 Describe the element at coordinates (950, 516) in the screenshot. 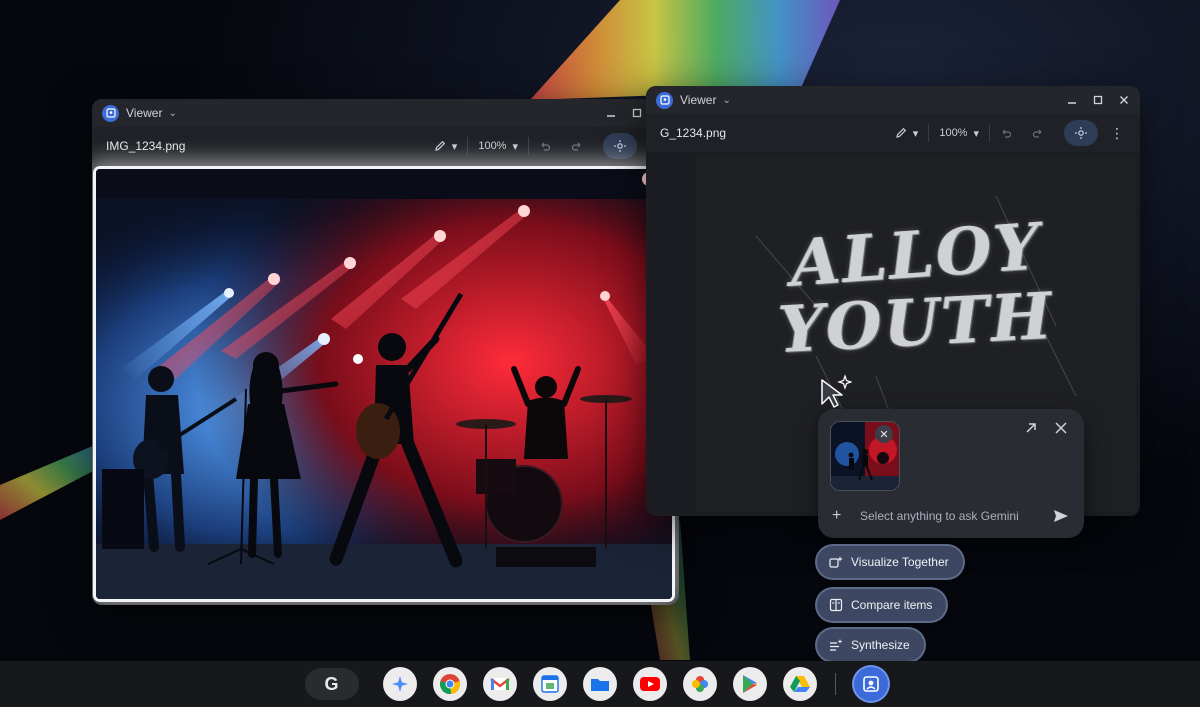

I see `gemini-prompt-input` at that location.